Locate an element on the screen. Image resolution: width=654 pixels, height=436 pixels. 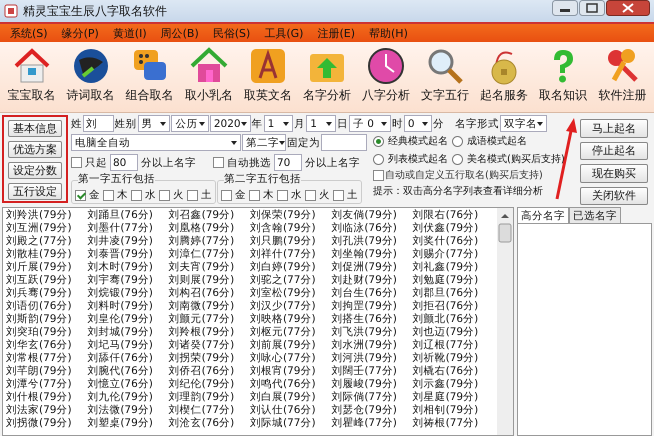
name-result: 刘皇伦(79分) is located at coordinates (128, 319).